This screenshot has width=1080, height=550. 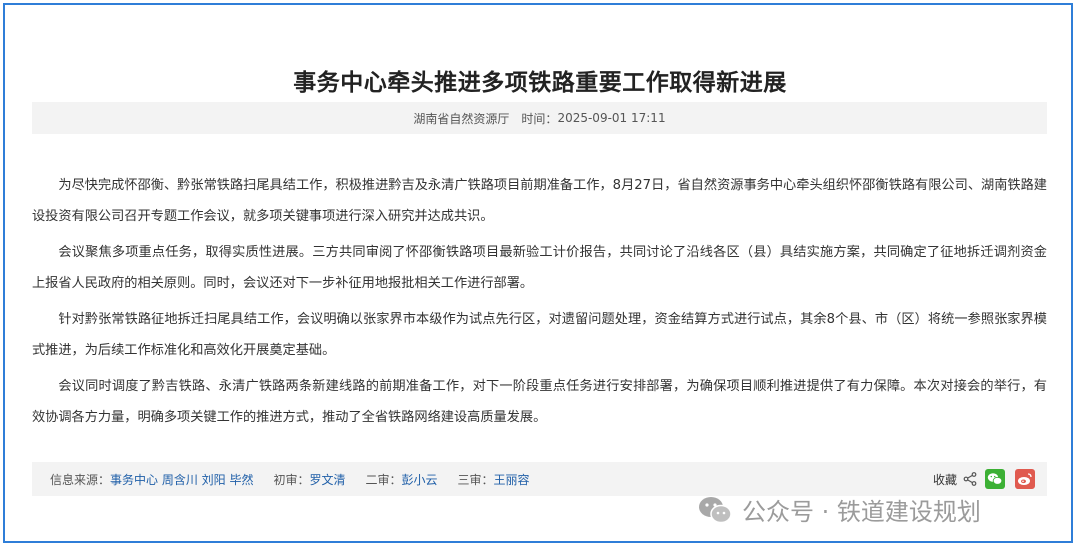 What do you see at coordinates (861, 512) in the screenshot?
I see `watermark-text: 公众号 · 铁道建设规划` at bounding box center [861, 512].